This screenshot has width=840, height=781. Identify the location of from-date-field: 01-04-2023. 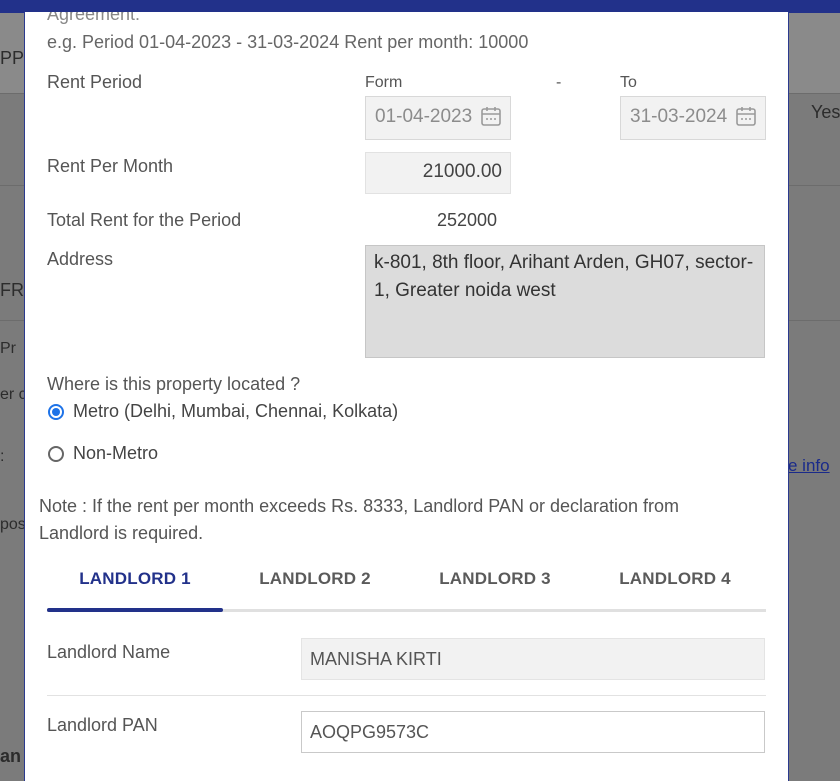
(438, 118).